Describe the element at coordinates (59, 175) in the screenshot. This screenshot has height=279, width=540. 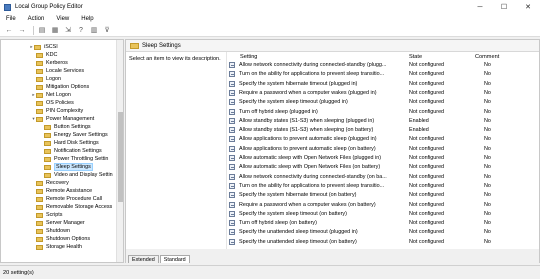
I see `tree-item: Video and Display Settin` at that location.